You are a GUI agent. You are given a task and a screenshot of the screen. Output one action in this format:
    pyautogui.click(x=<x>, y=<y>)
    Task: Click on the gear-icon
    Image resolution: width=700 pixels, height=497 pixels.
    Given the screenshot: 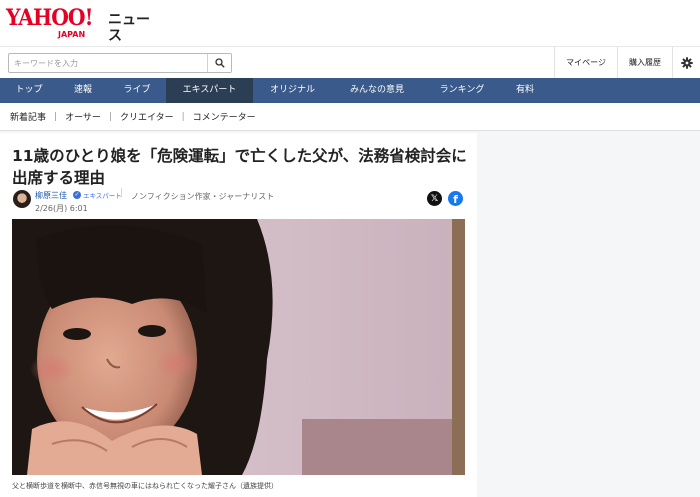 What is the action you would take?
    pyautogui.click(x=686, y=63)
    